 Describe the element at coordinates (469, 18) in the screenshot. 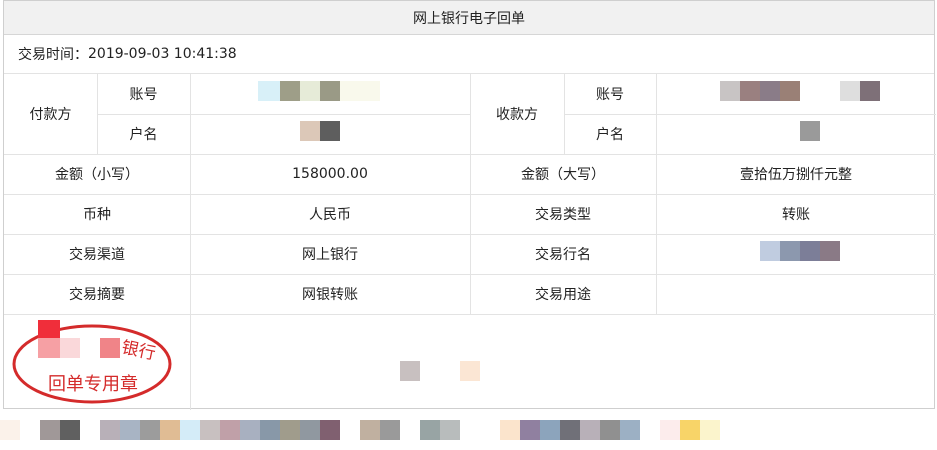

I see `receipt-title: 网上银行电子回单` at that location.